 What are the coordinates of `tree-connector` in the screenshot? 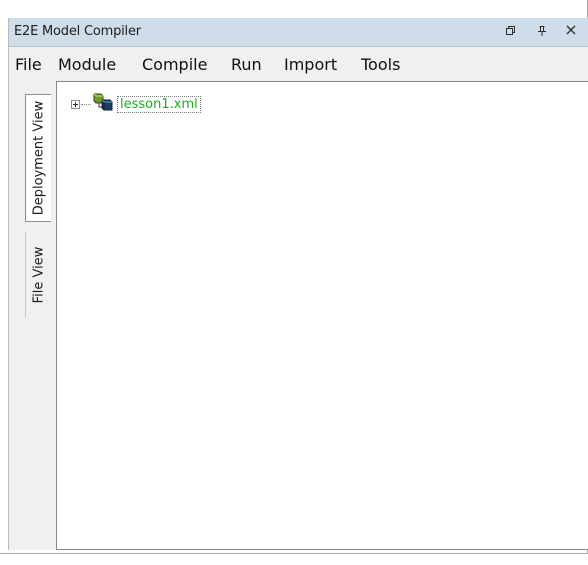 It's located at (86, 104).